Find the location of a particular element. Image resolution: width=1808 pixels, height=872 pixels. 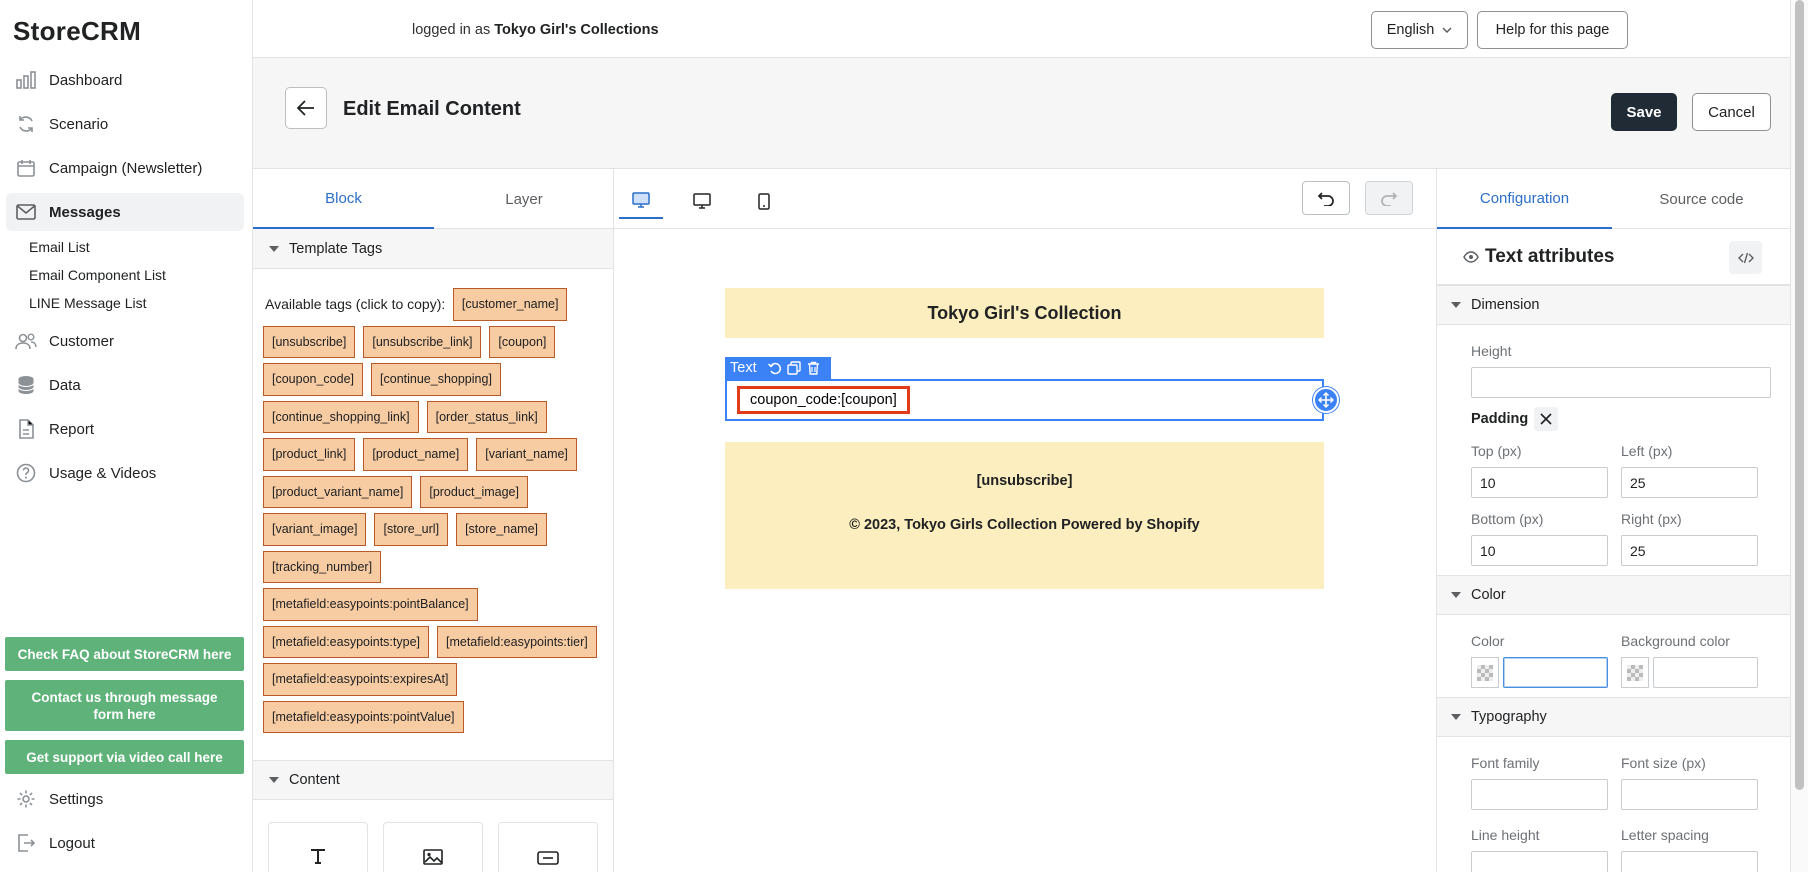

sidebar-item-logout: Logout is located at coordinates (125, 843).